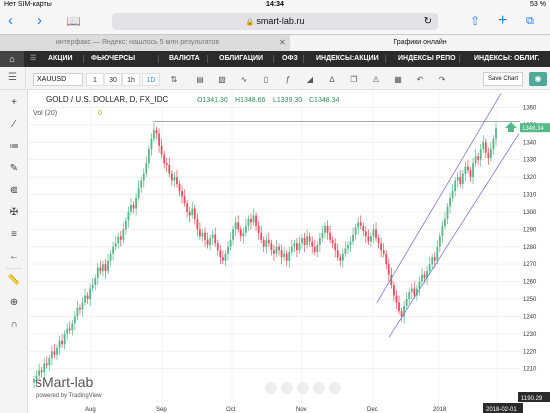  What do you see at coordinates (14, 325) in the screenshot?
I see `magnet-icon: ∩` at bounding box center [14, 325].